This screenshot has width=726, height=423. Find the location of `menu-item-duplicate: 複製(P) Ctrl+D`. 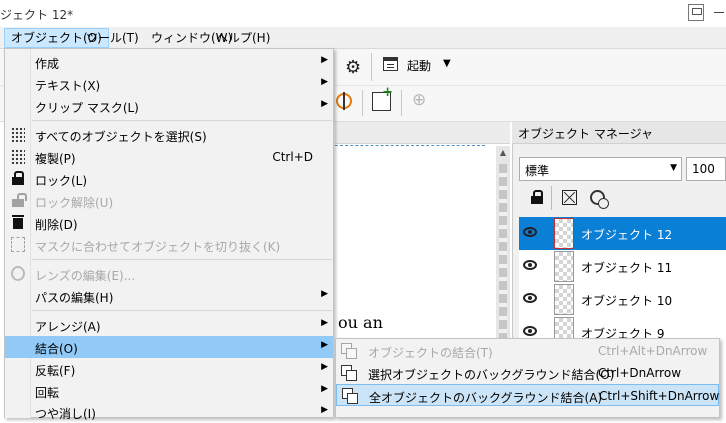

menu-item-duplicate: 複製(P) Ctrl+D is located at coordinates (169, 157).